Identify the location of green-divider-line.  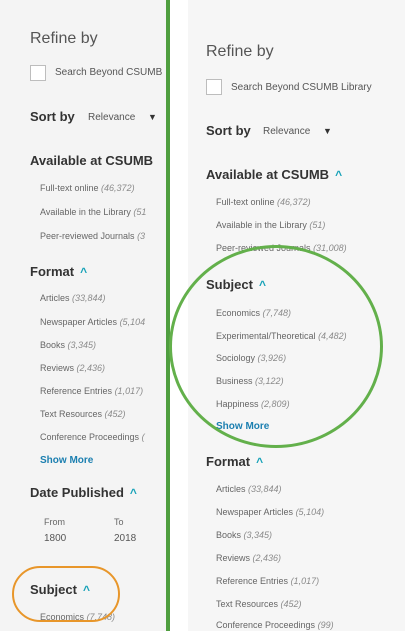
(168, 315).